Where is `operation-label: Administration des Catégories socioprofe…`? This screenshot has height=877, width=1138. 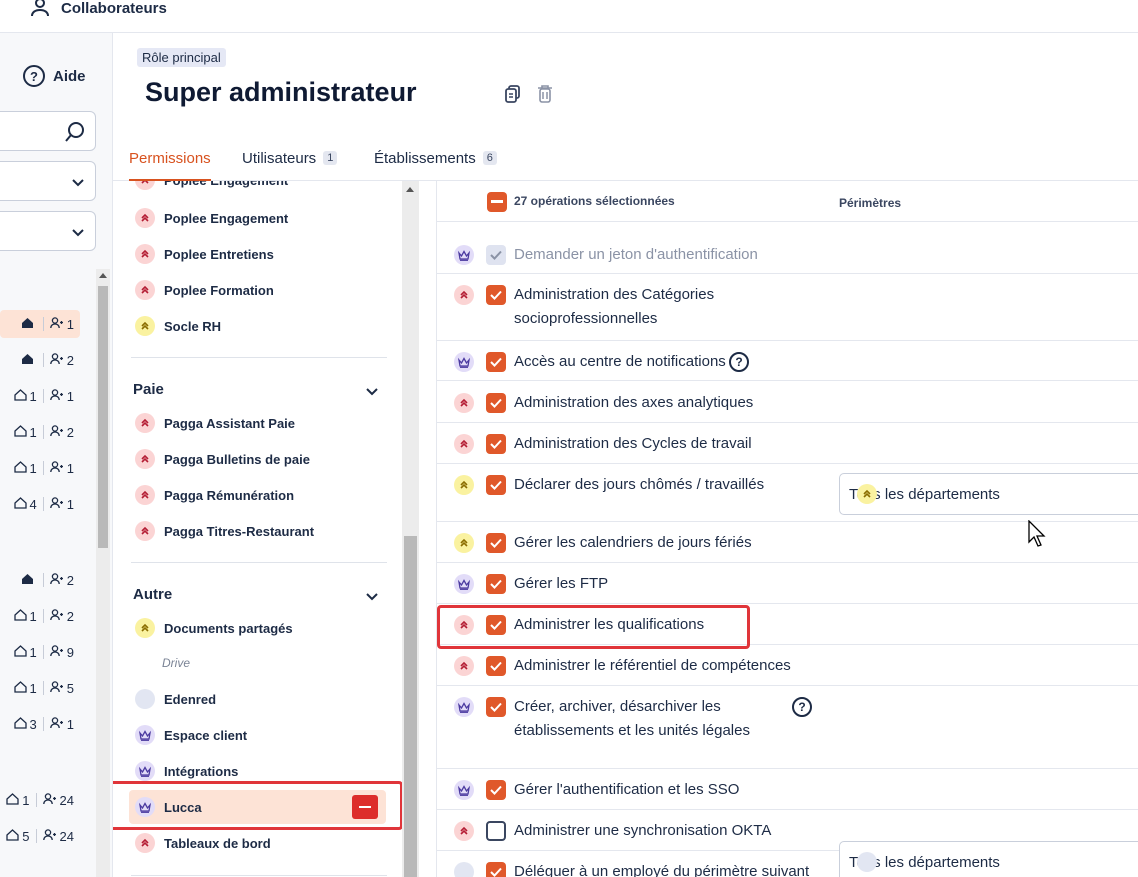
operation-label: Administration des Catégories socioprofe… is located at coordinates (614, 306).